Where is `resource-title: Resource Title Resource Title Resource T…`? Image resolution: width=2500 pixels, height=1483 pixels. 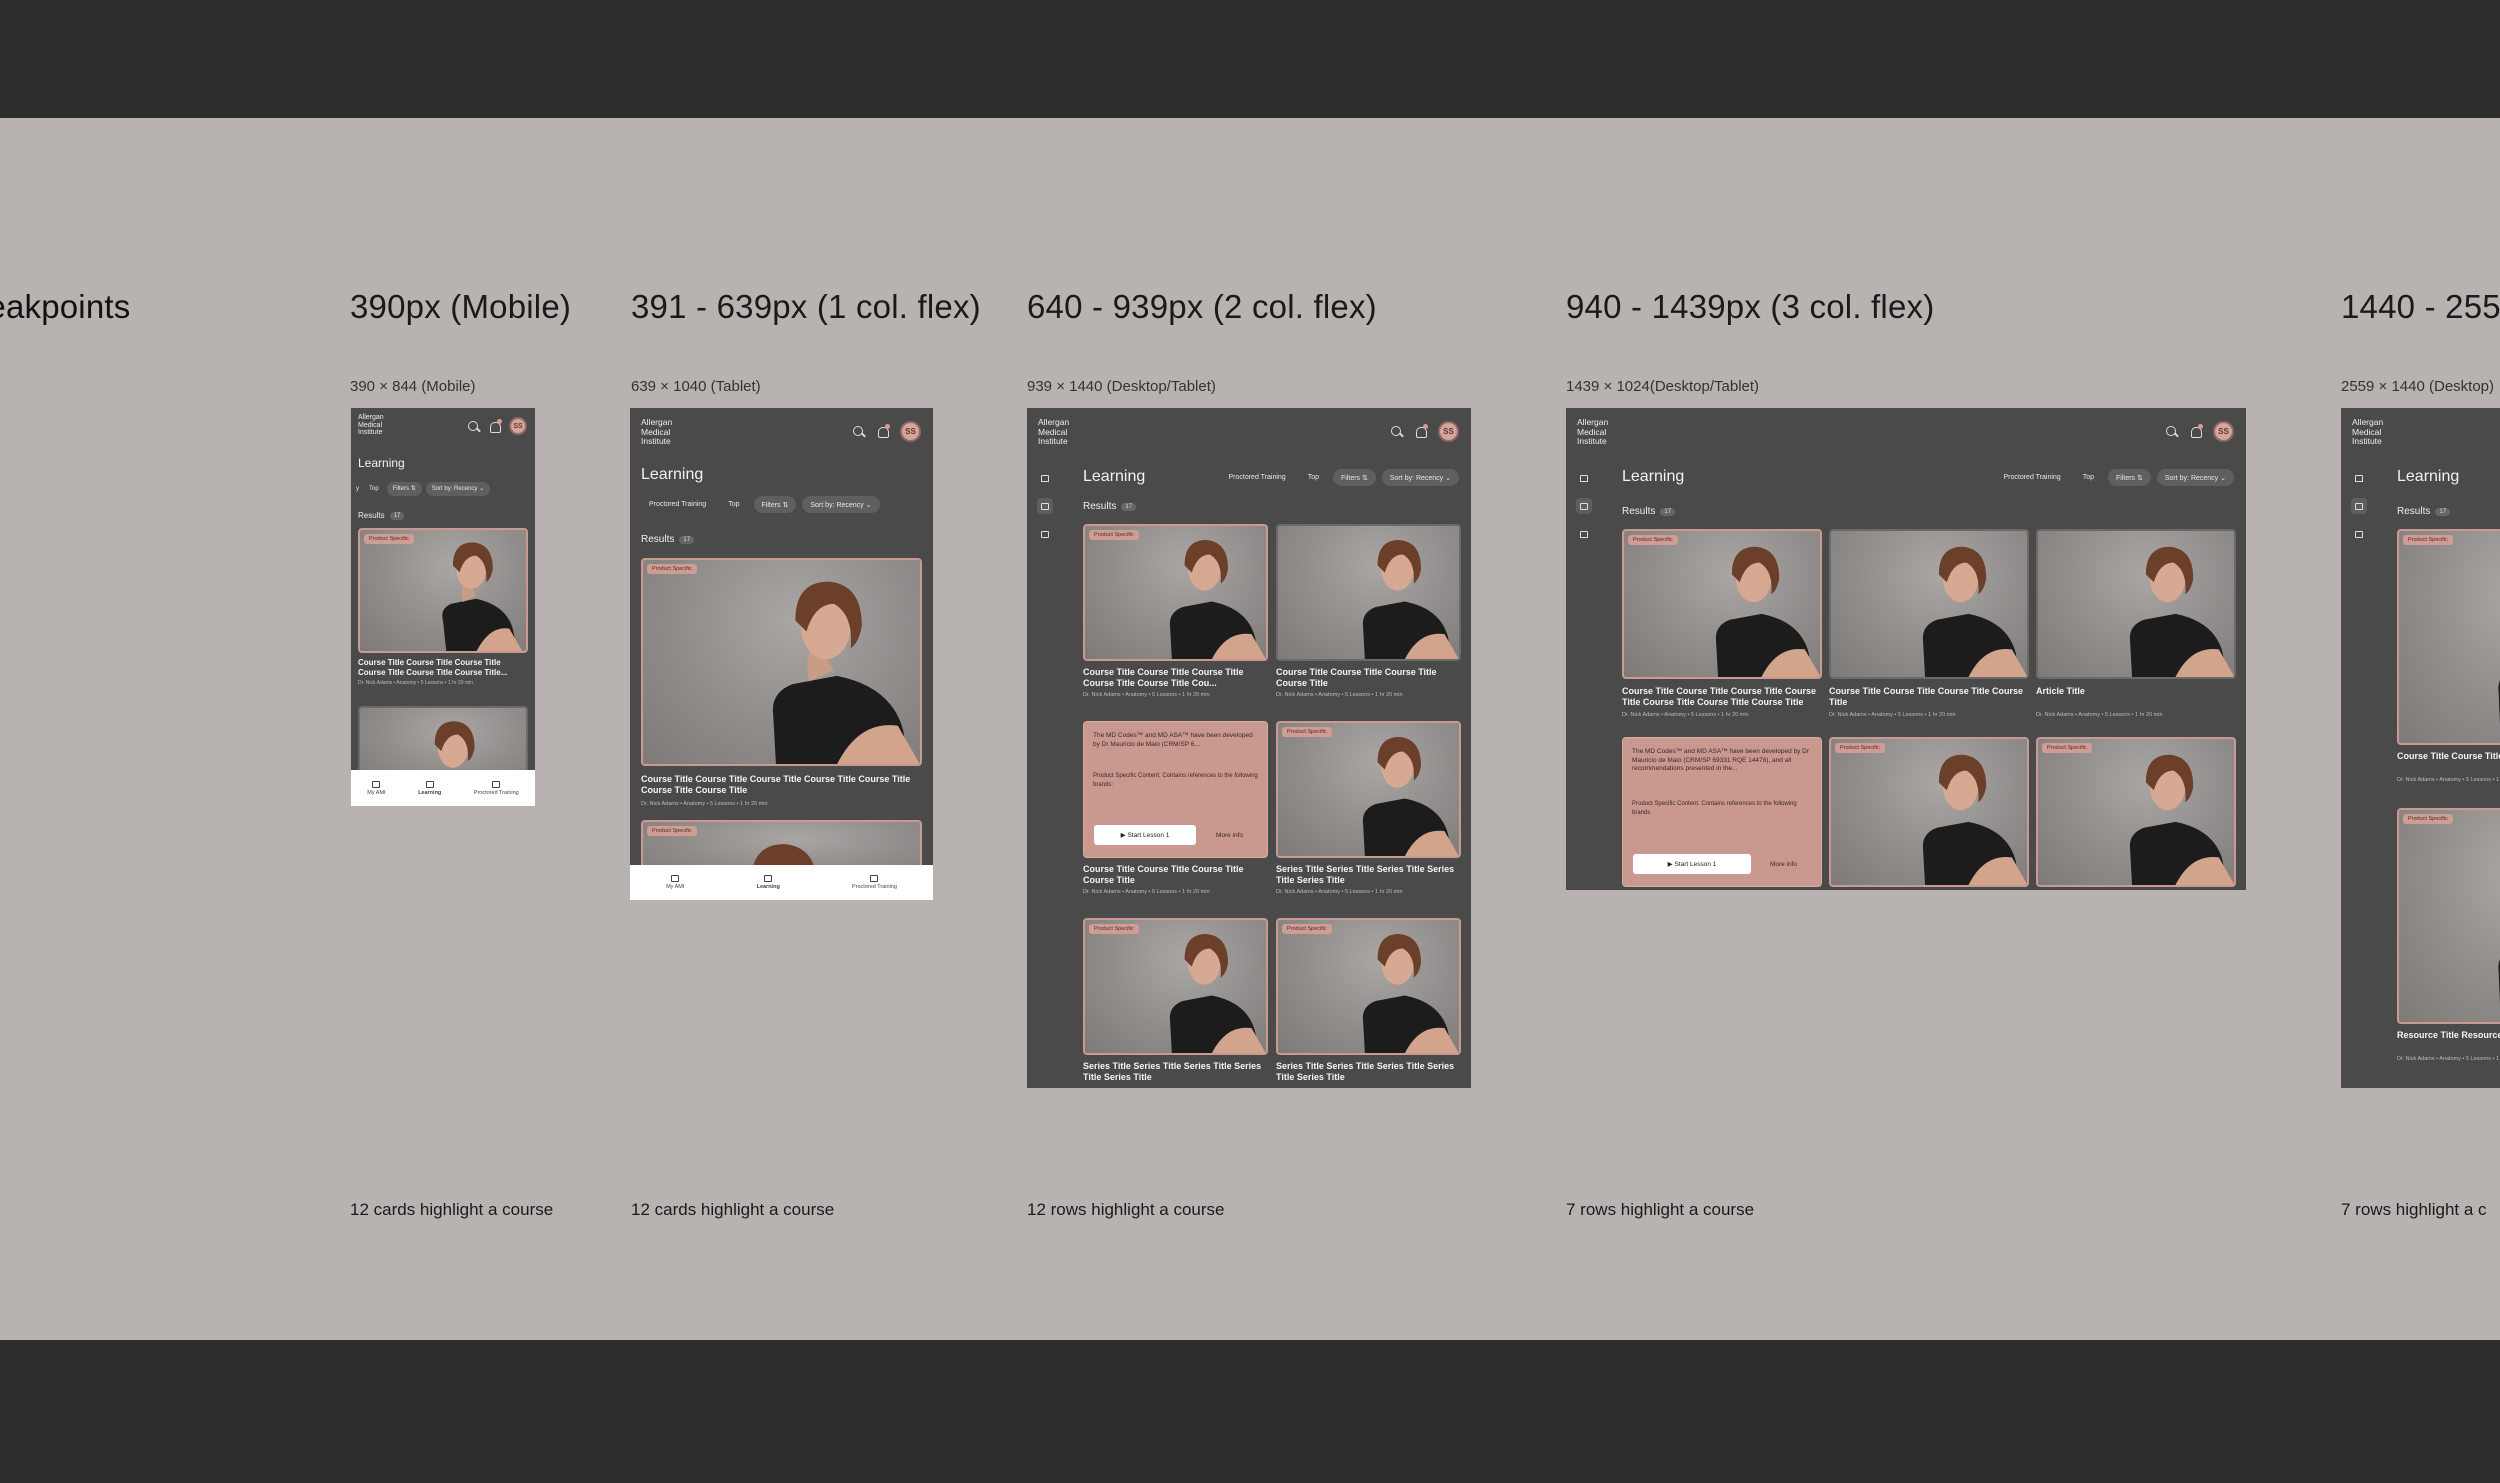 resource-title: Resource Title Resource Title Resource T… is located at coordinates (2448, 1035).